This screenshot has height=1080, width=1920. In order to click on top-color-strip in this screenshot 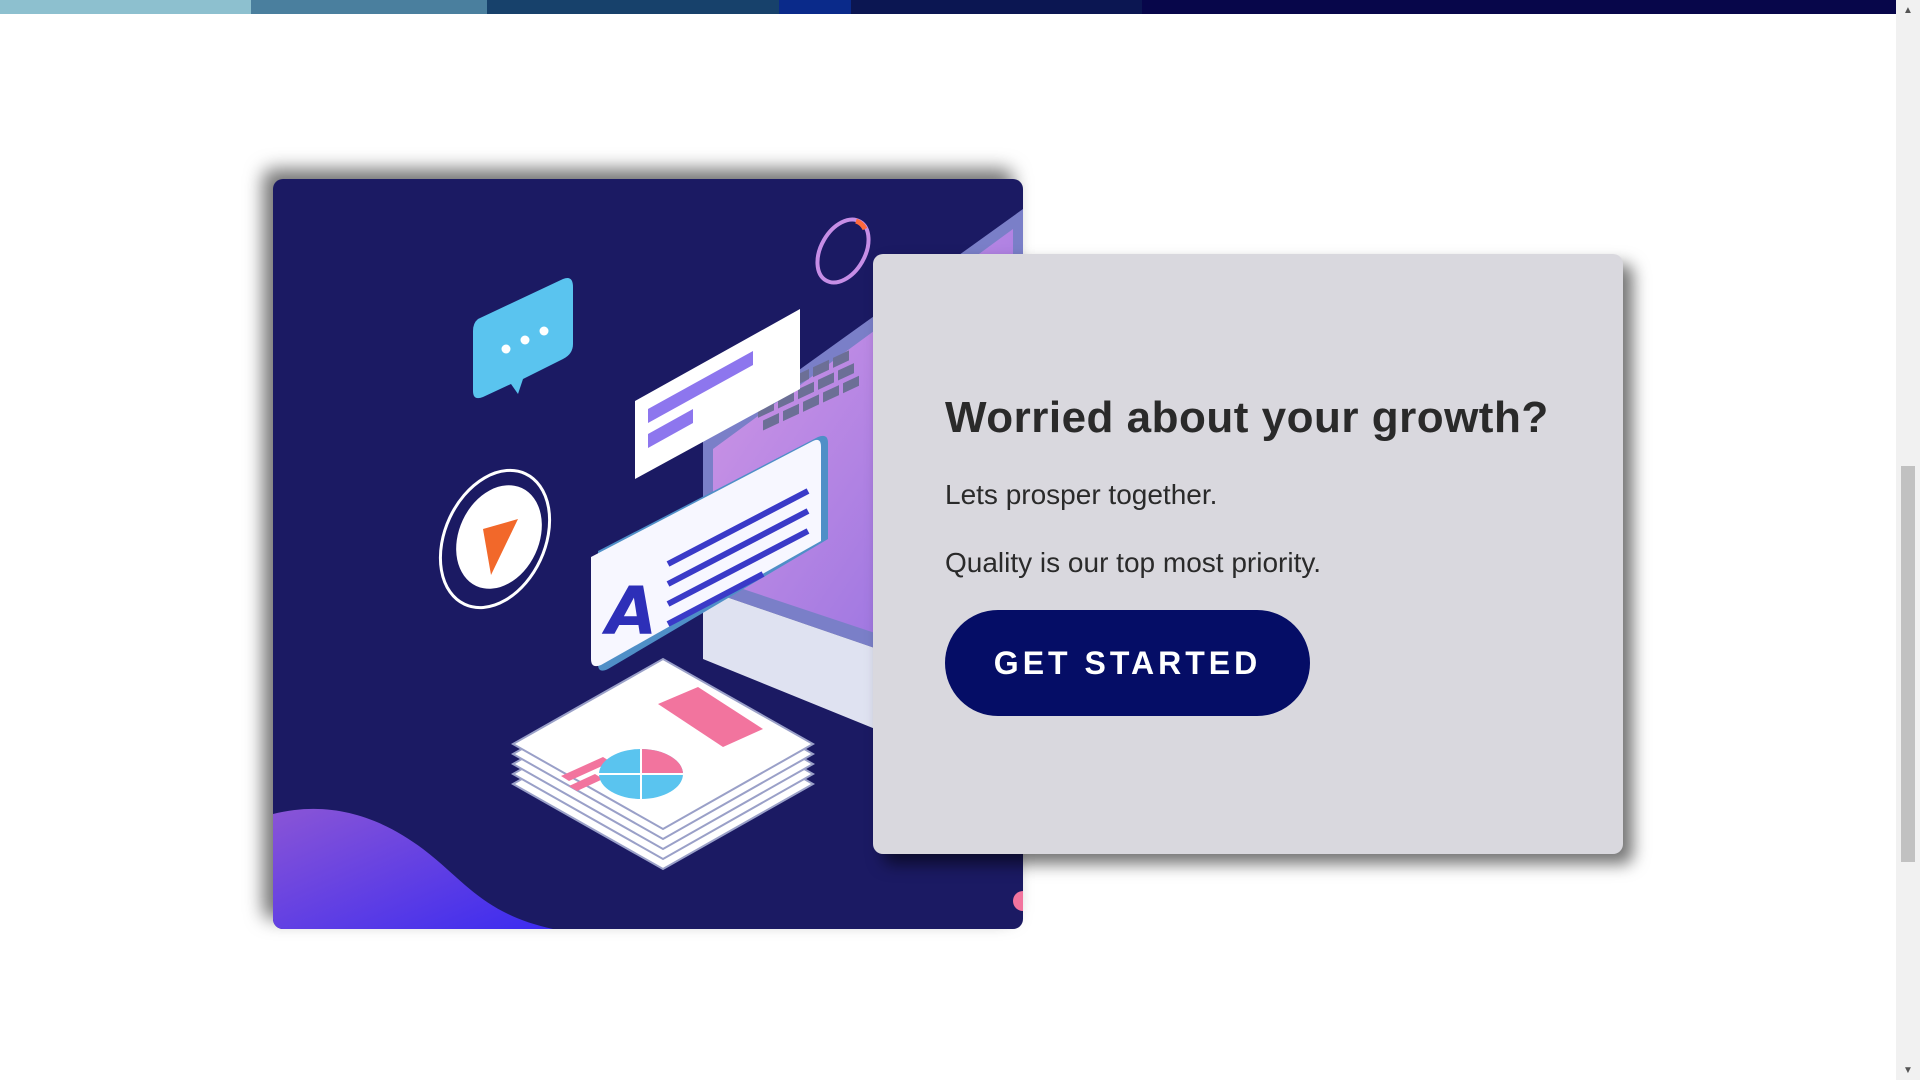, I will do `click(948, 7)`.